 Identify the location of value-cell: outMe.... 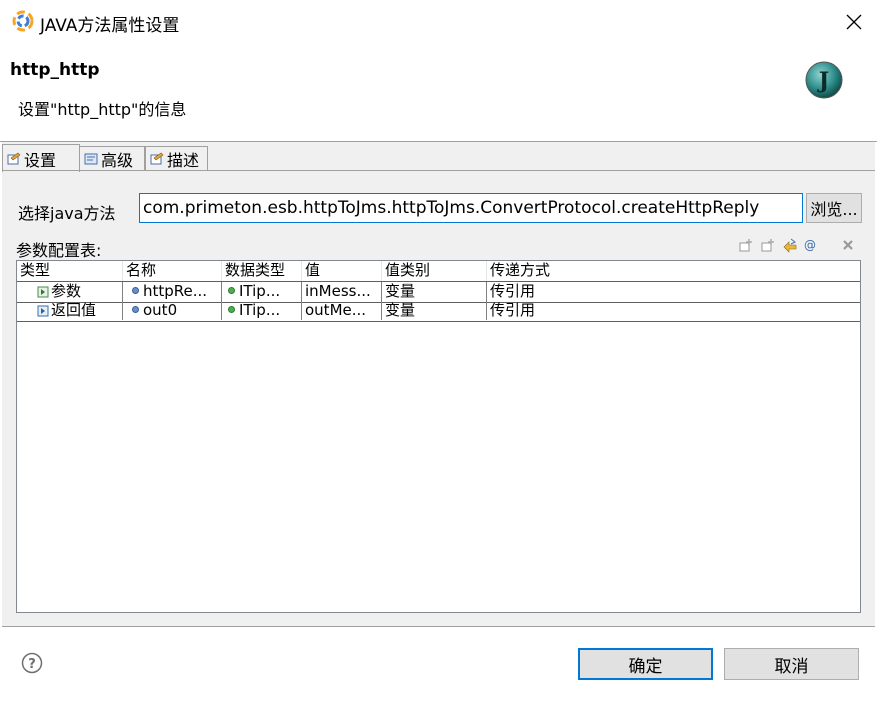
(342, 310).